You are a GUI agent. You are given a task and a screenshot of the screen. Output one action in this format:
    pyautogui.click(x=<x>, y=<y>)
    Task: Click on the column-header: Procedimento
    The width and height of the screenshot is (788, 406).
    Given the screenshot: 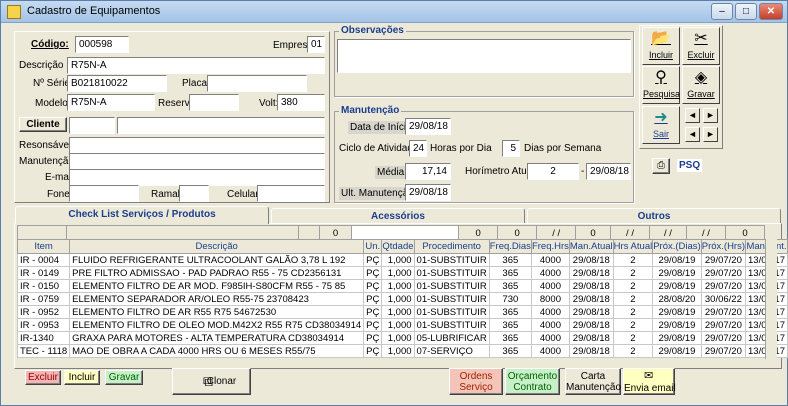 What is the action you would take?
    pyautogui.click(x=451, y=246)
    